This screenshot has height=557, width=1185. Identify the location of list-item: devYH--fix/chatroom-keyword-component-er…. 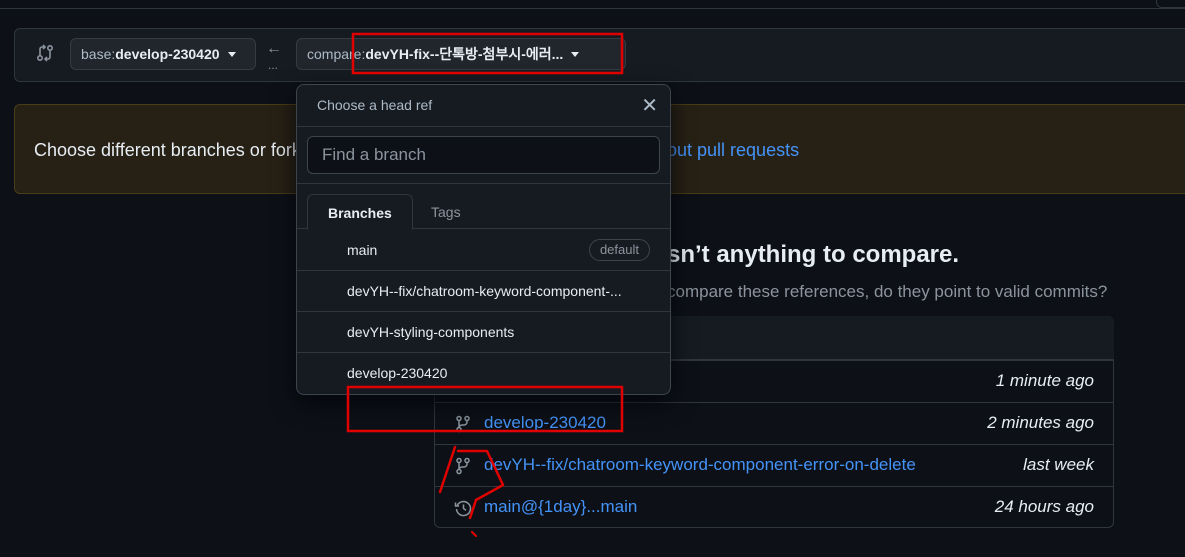
(774, 465).